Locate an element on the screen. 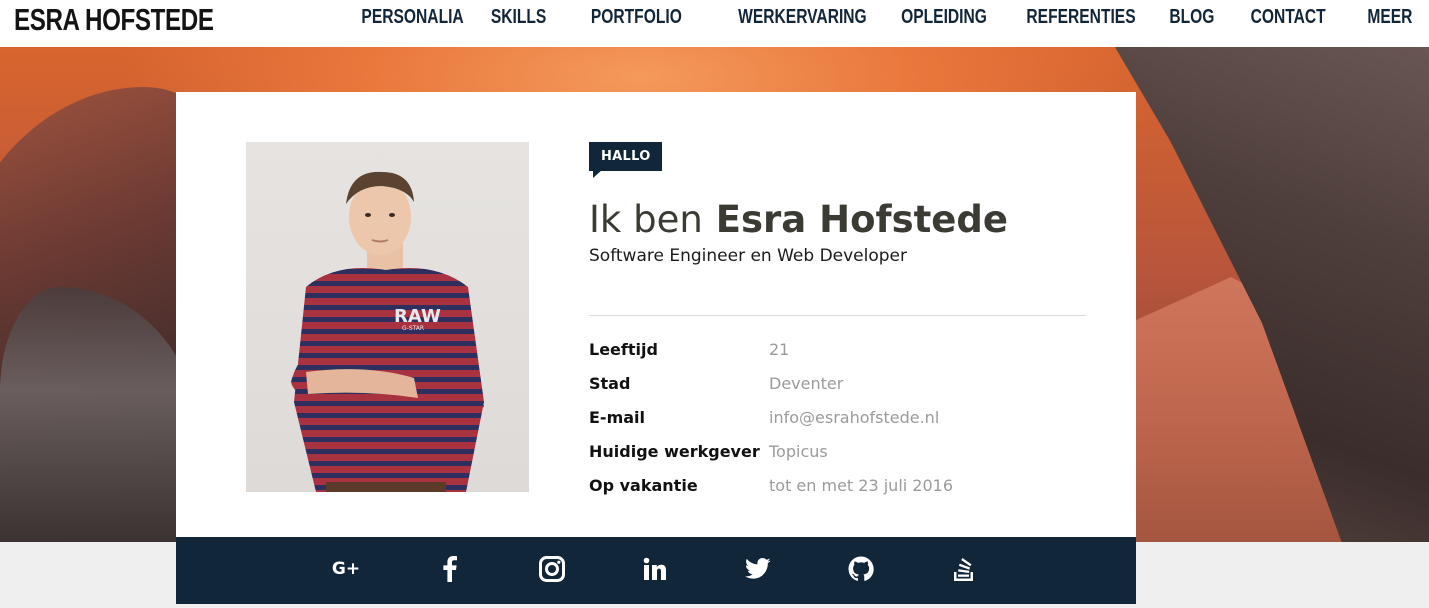 The image size is (1429, 608). linkedin-icon is located at coordinates (655, 569).